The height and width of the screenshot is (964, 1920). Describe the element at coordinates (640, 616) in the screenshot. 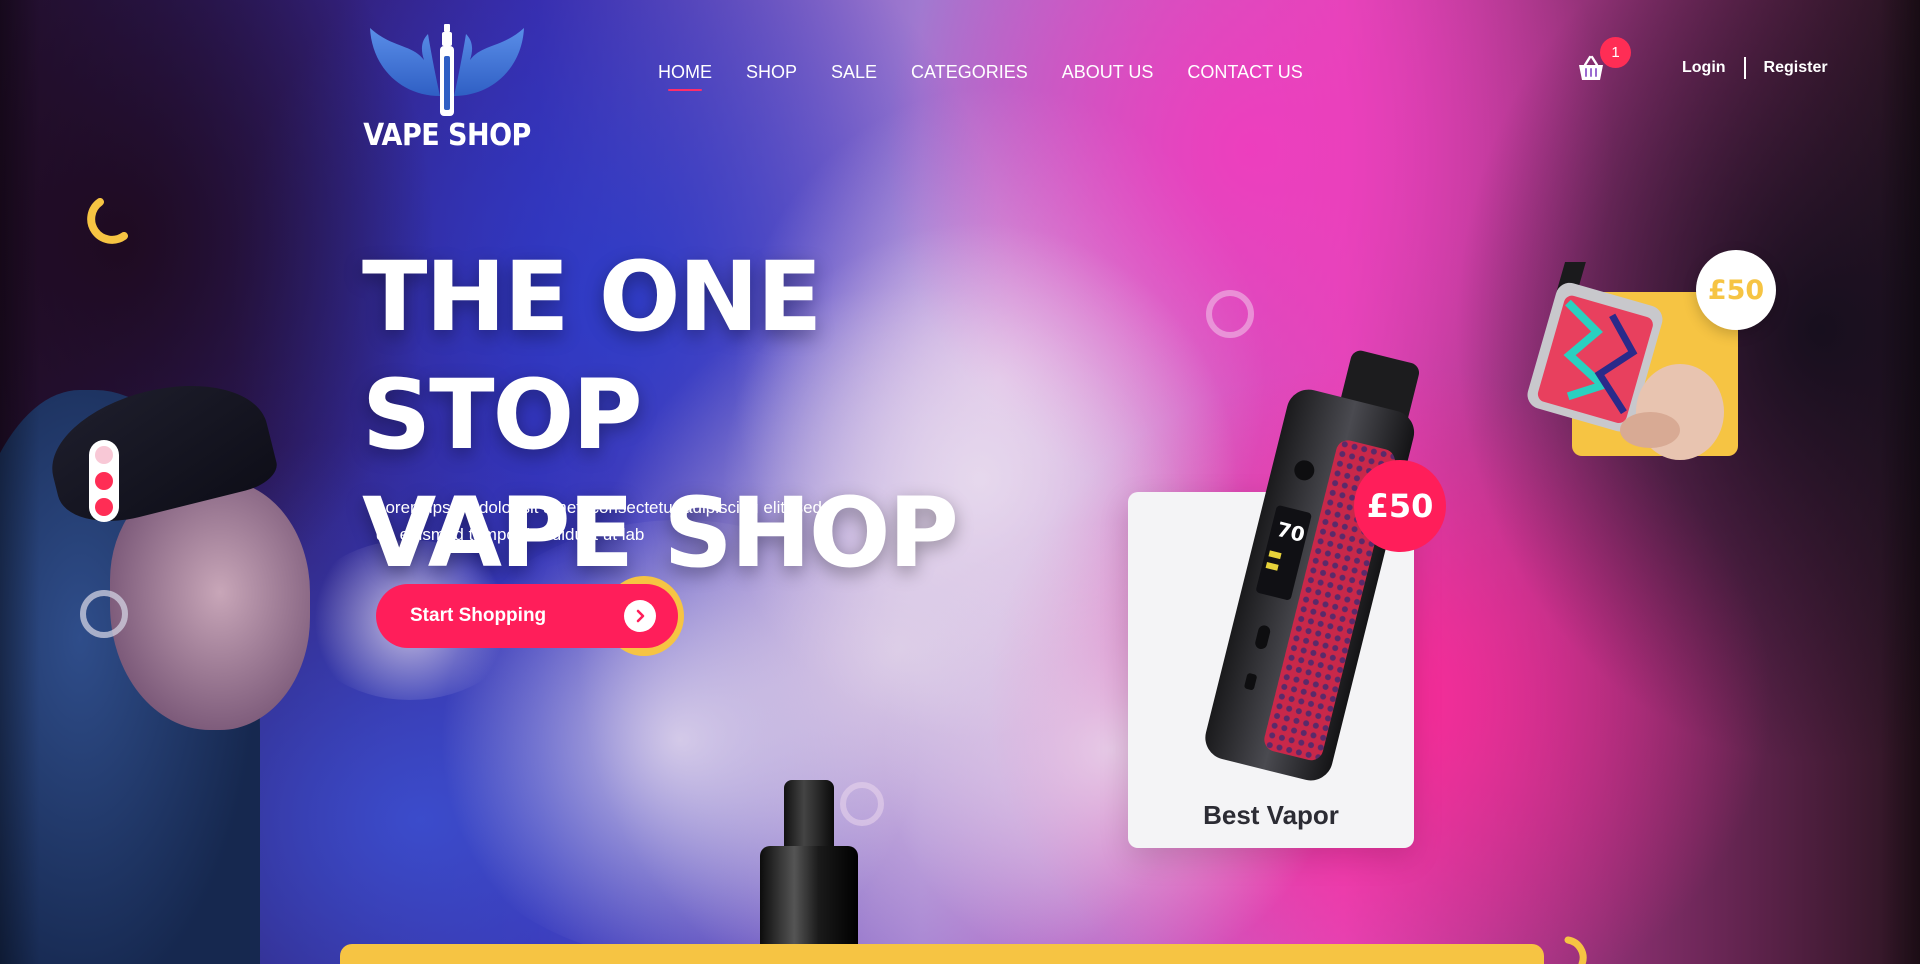

I see `chevron-right-icon` at that location.